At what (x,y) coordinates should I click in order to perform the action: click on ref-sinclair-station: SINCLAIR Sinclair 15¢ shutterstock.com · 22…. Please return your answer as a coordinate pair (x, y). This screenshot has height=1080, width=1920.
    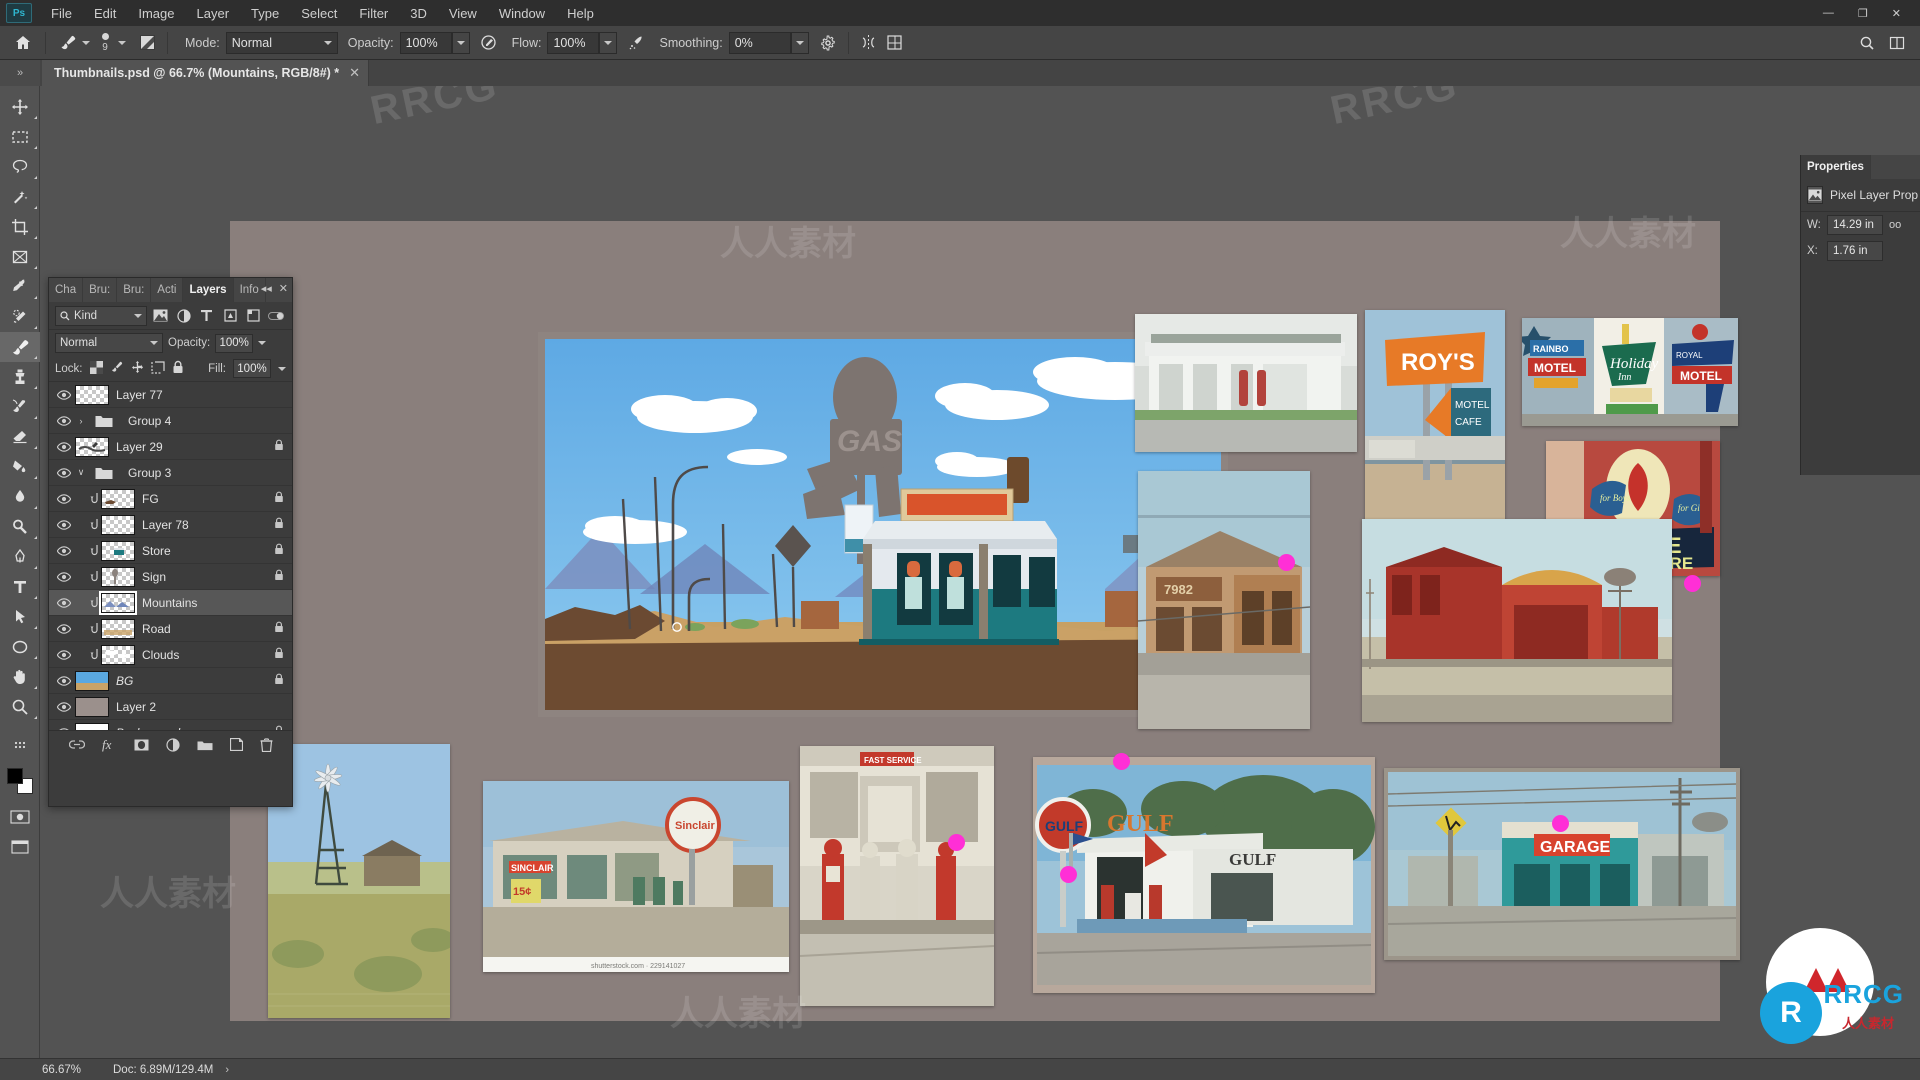
    Looking at the image, I should click on (636, 876).